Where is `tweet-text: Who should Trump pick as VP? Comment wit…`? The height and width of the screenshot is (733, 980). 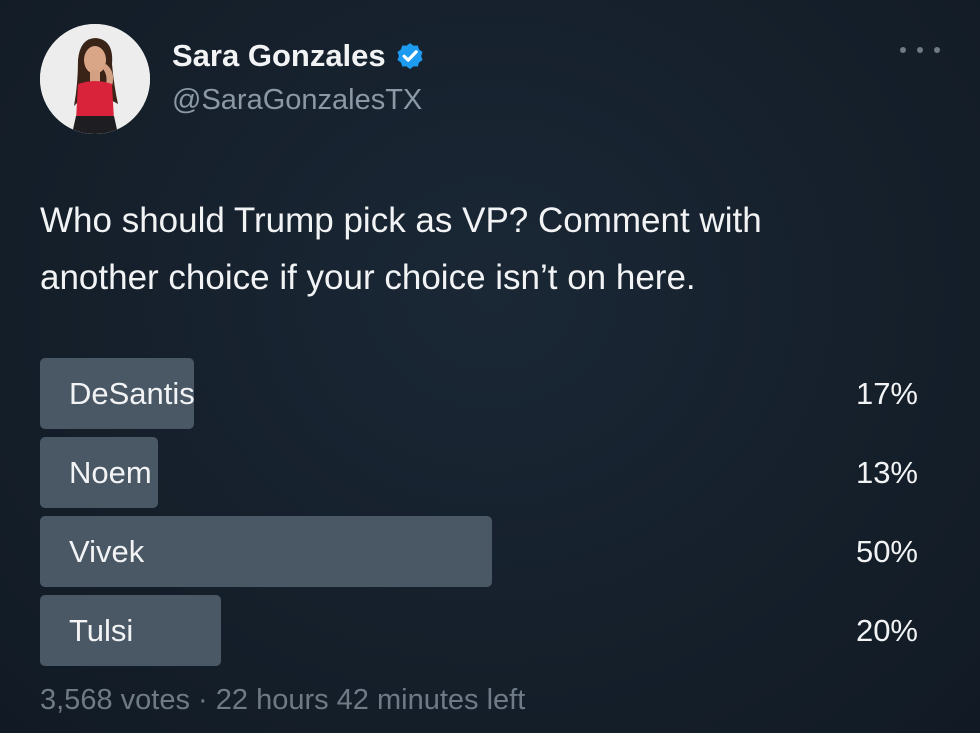 tweet-text: Who should Trump pick as VP? Comment wit… is located at coordinates (490, 249).